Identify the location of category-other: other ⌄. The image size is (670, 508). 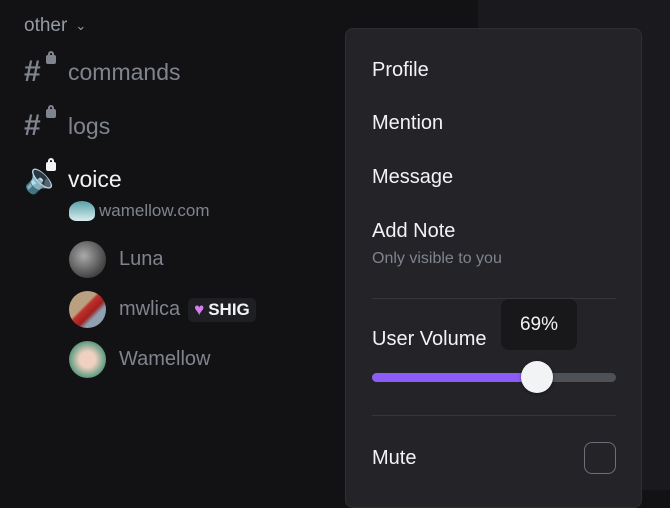
(55, 26).